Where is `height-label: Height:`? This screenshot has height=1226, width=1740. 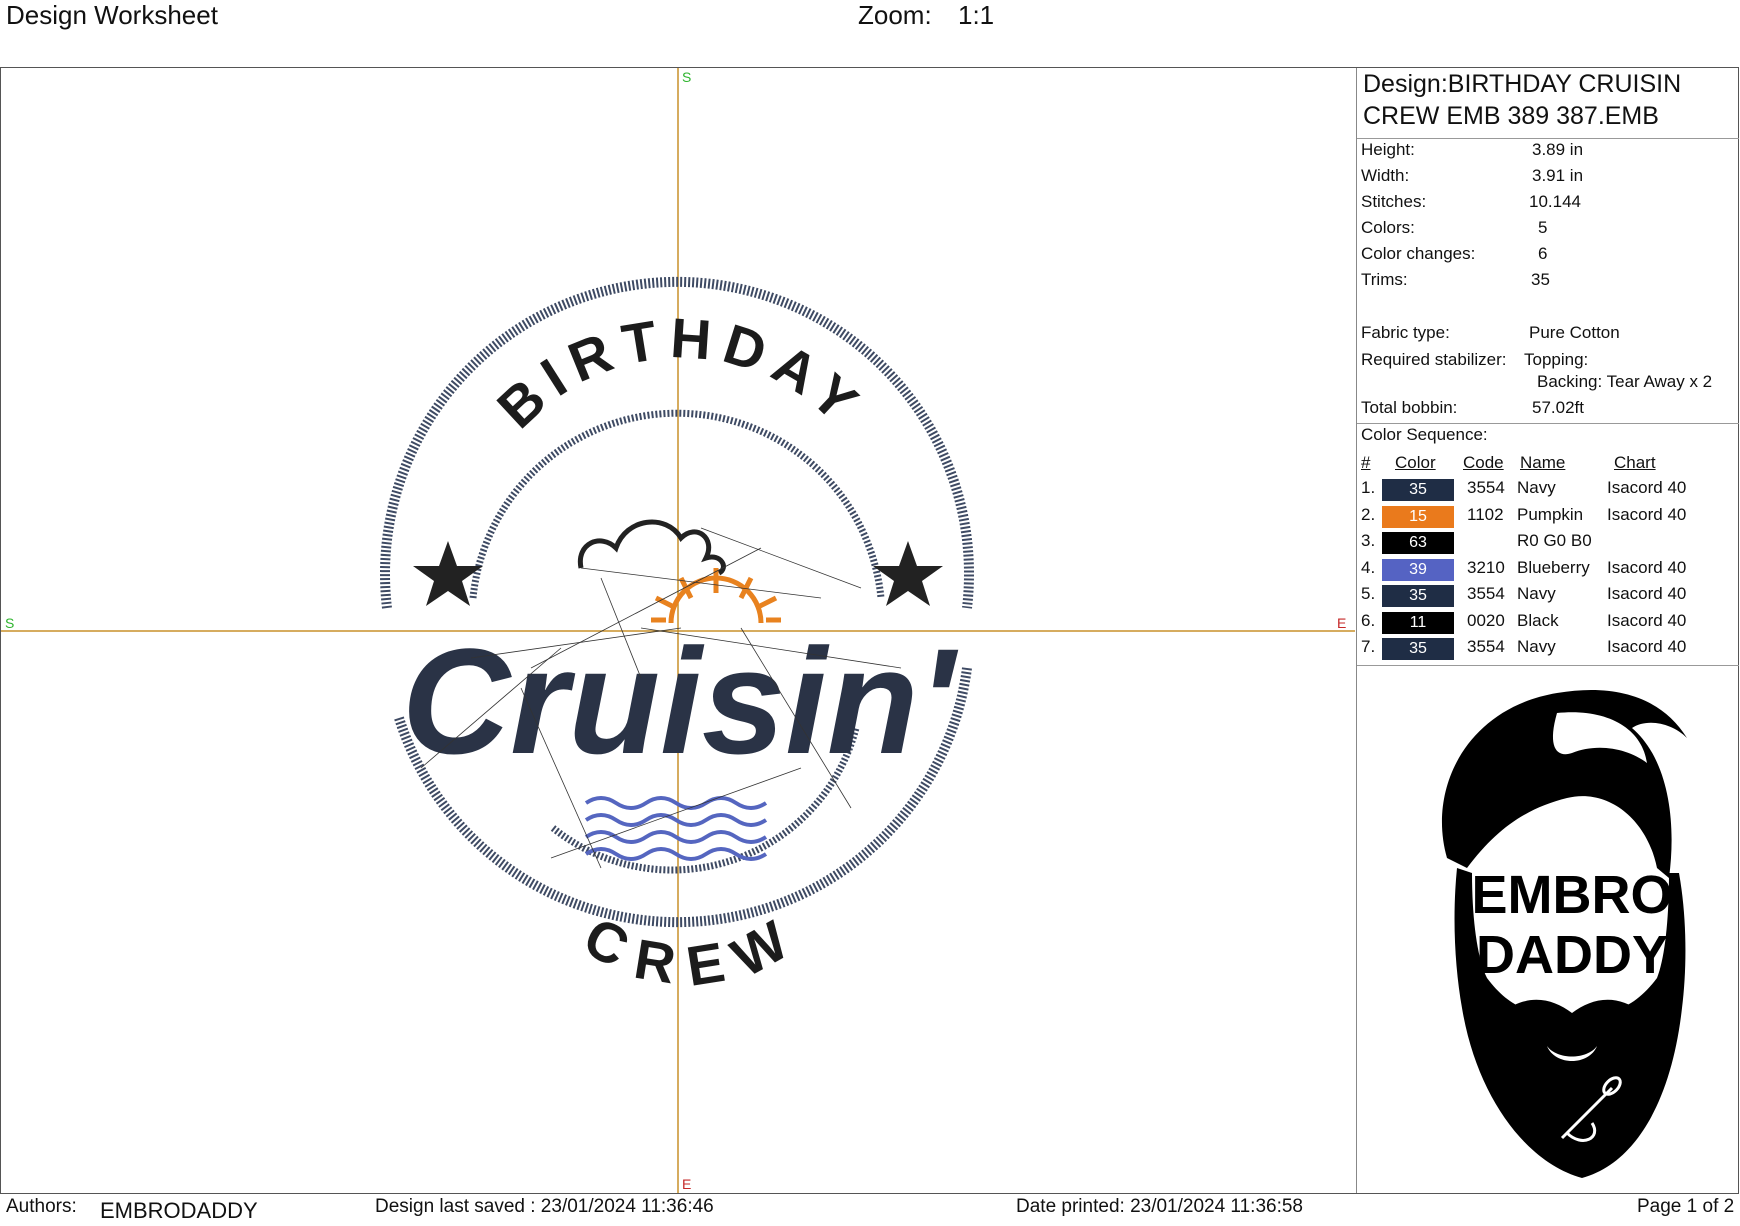 height-label: Height: is located at coordinates (1388, 149).